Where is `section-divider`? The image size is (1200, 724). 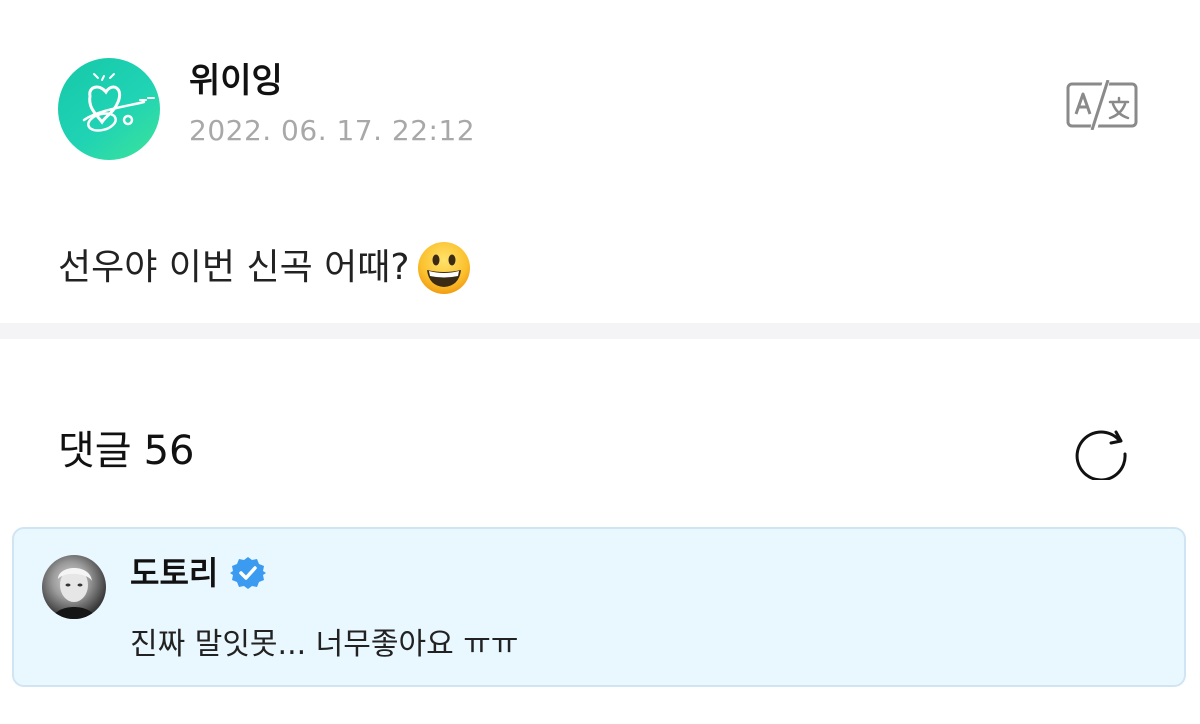 section-divider is located at coordinates (600, 331).